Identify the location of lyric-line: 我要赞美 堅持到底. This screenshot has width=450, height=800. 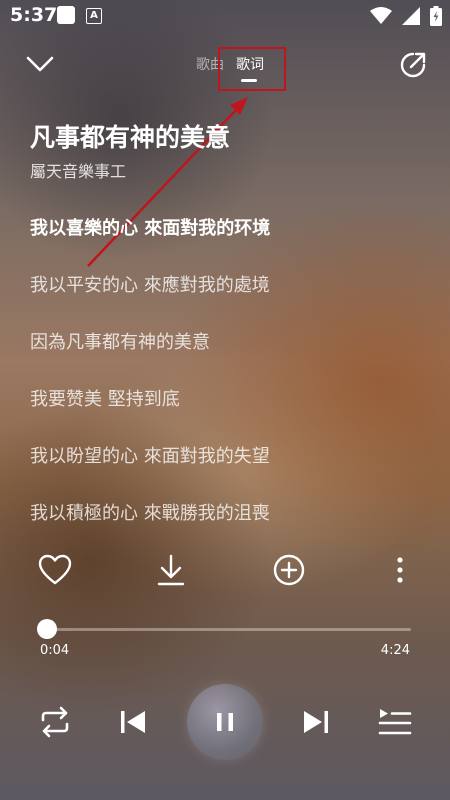
(105, 399).